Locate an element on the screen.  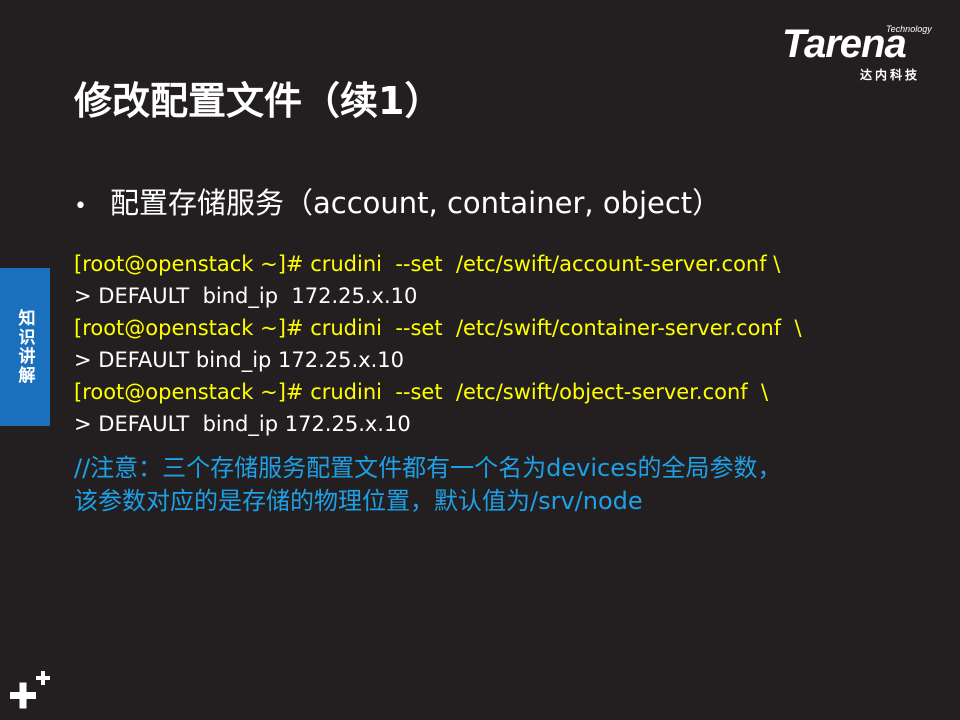
logo-wordmark: Tarena is located at coordinates (844, 44).